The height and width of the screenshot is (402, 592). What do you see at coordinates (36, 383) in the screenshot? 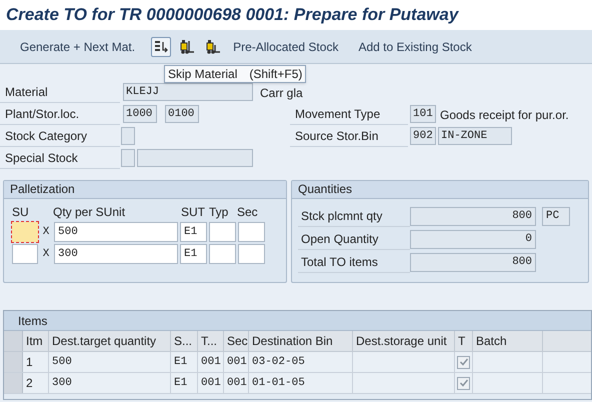
I see `table-cell: 2` at bounding box center [36, 383].